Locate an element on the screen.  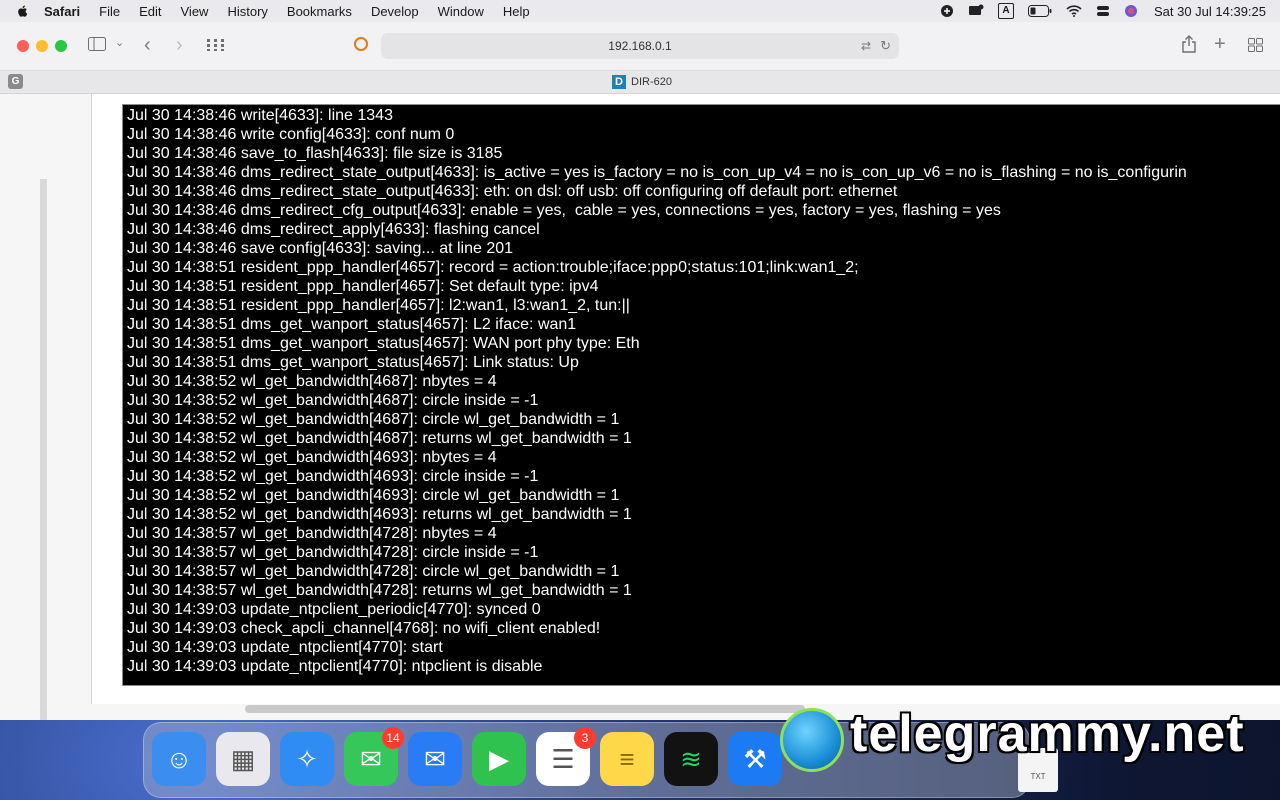
sidebar-toggle-icon is located at coordinates (97, 46).